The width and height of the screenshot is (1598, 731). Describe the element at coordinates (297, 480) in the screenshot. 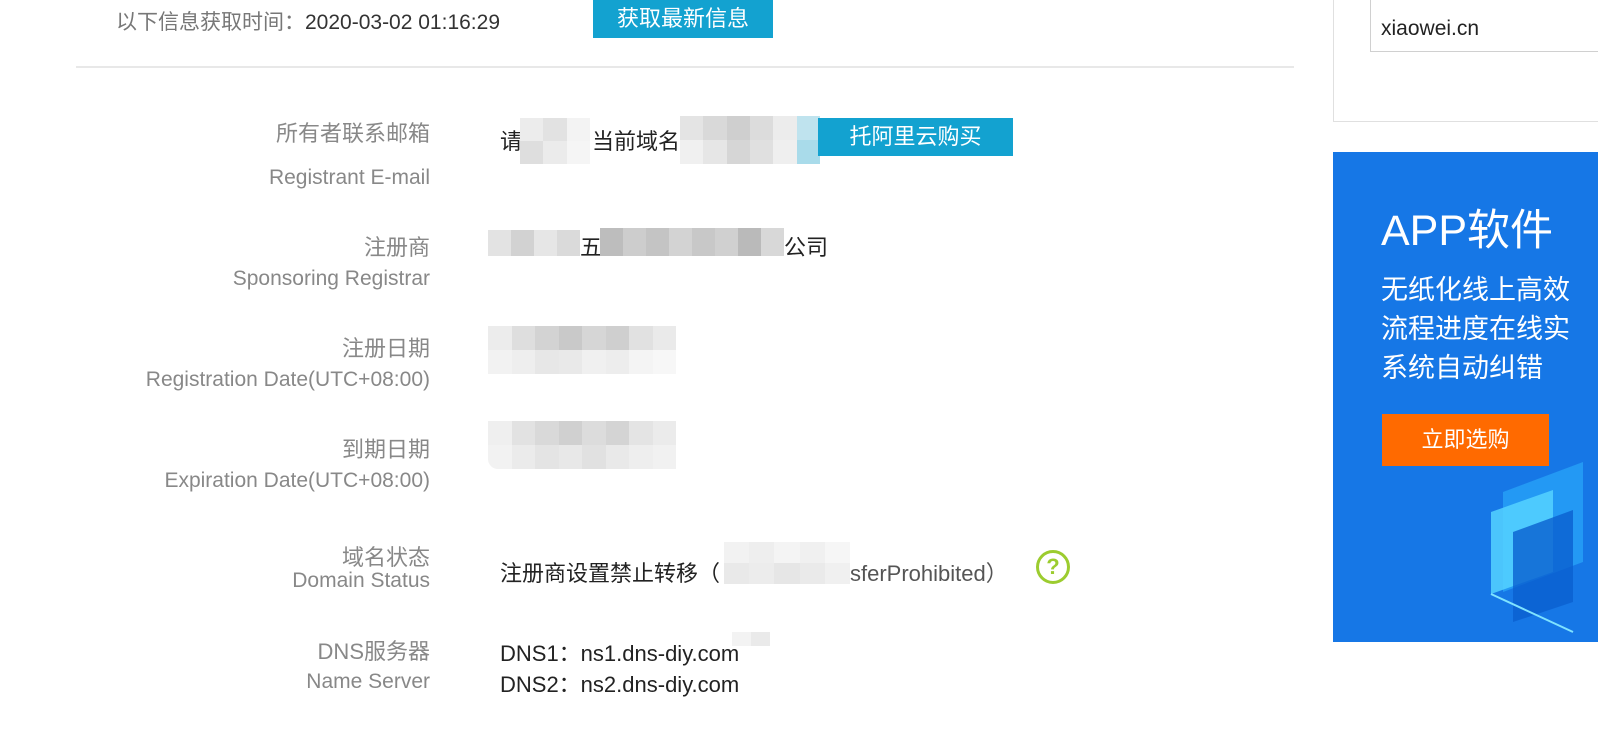

I see `expiration-date-label-en: Expiration Date(UTC+08:00)` at that location.